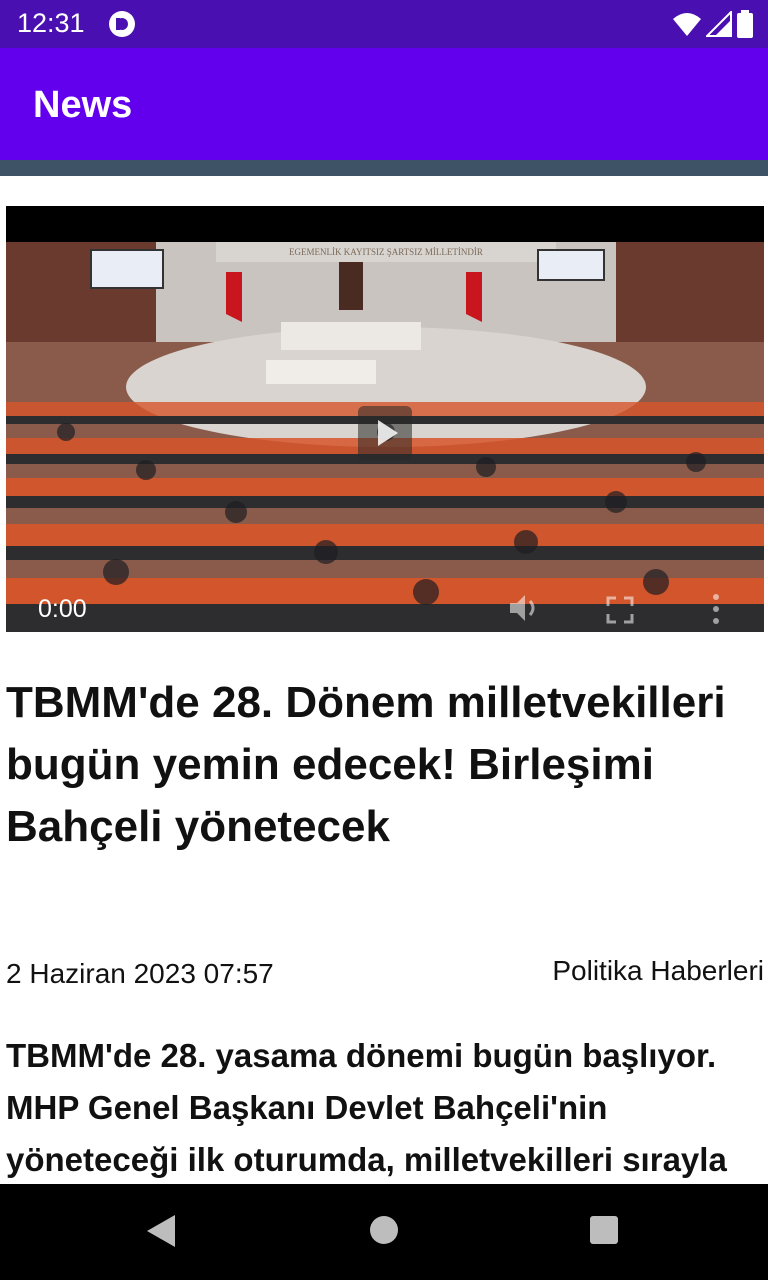 Image resolution: width=768 pixels, height=1280 pixels. Describe the element at coordinates (604, 1230) in the screenshot. I see `recents-icon` at that location.